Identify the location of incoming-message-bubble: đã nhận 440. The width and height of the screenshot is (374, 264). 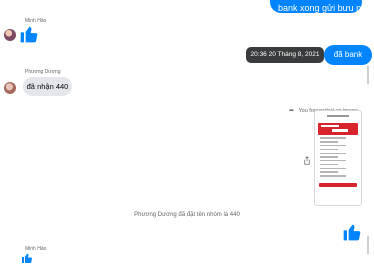
(47, 86).